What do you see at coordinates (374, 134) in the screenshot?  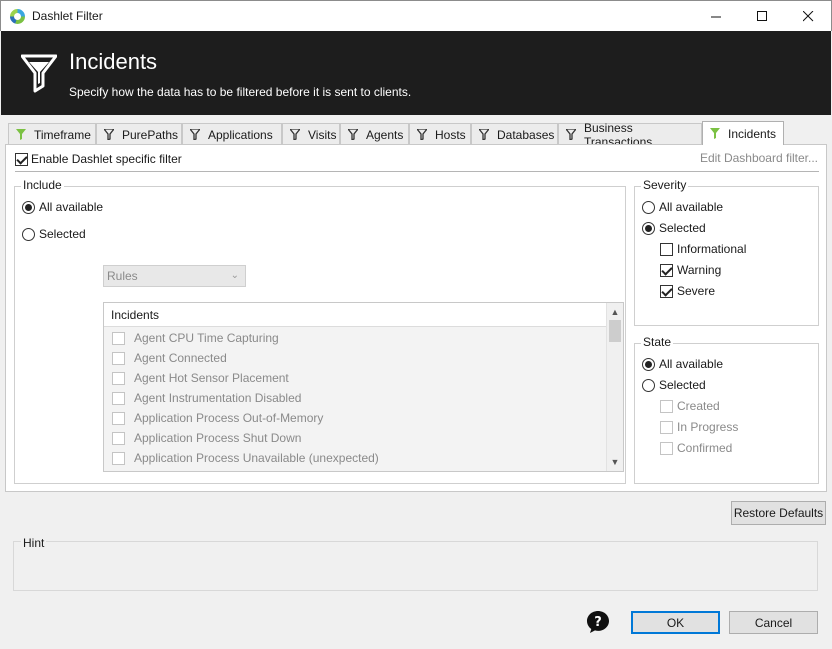 I see `tab-agents: Agents` at bounding box center [374, 134].